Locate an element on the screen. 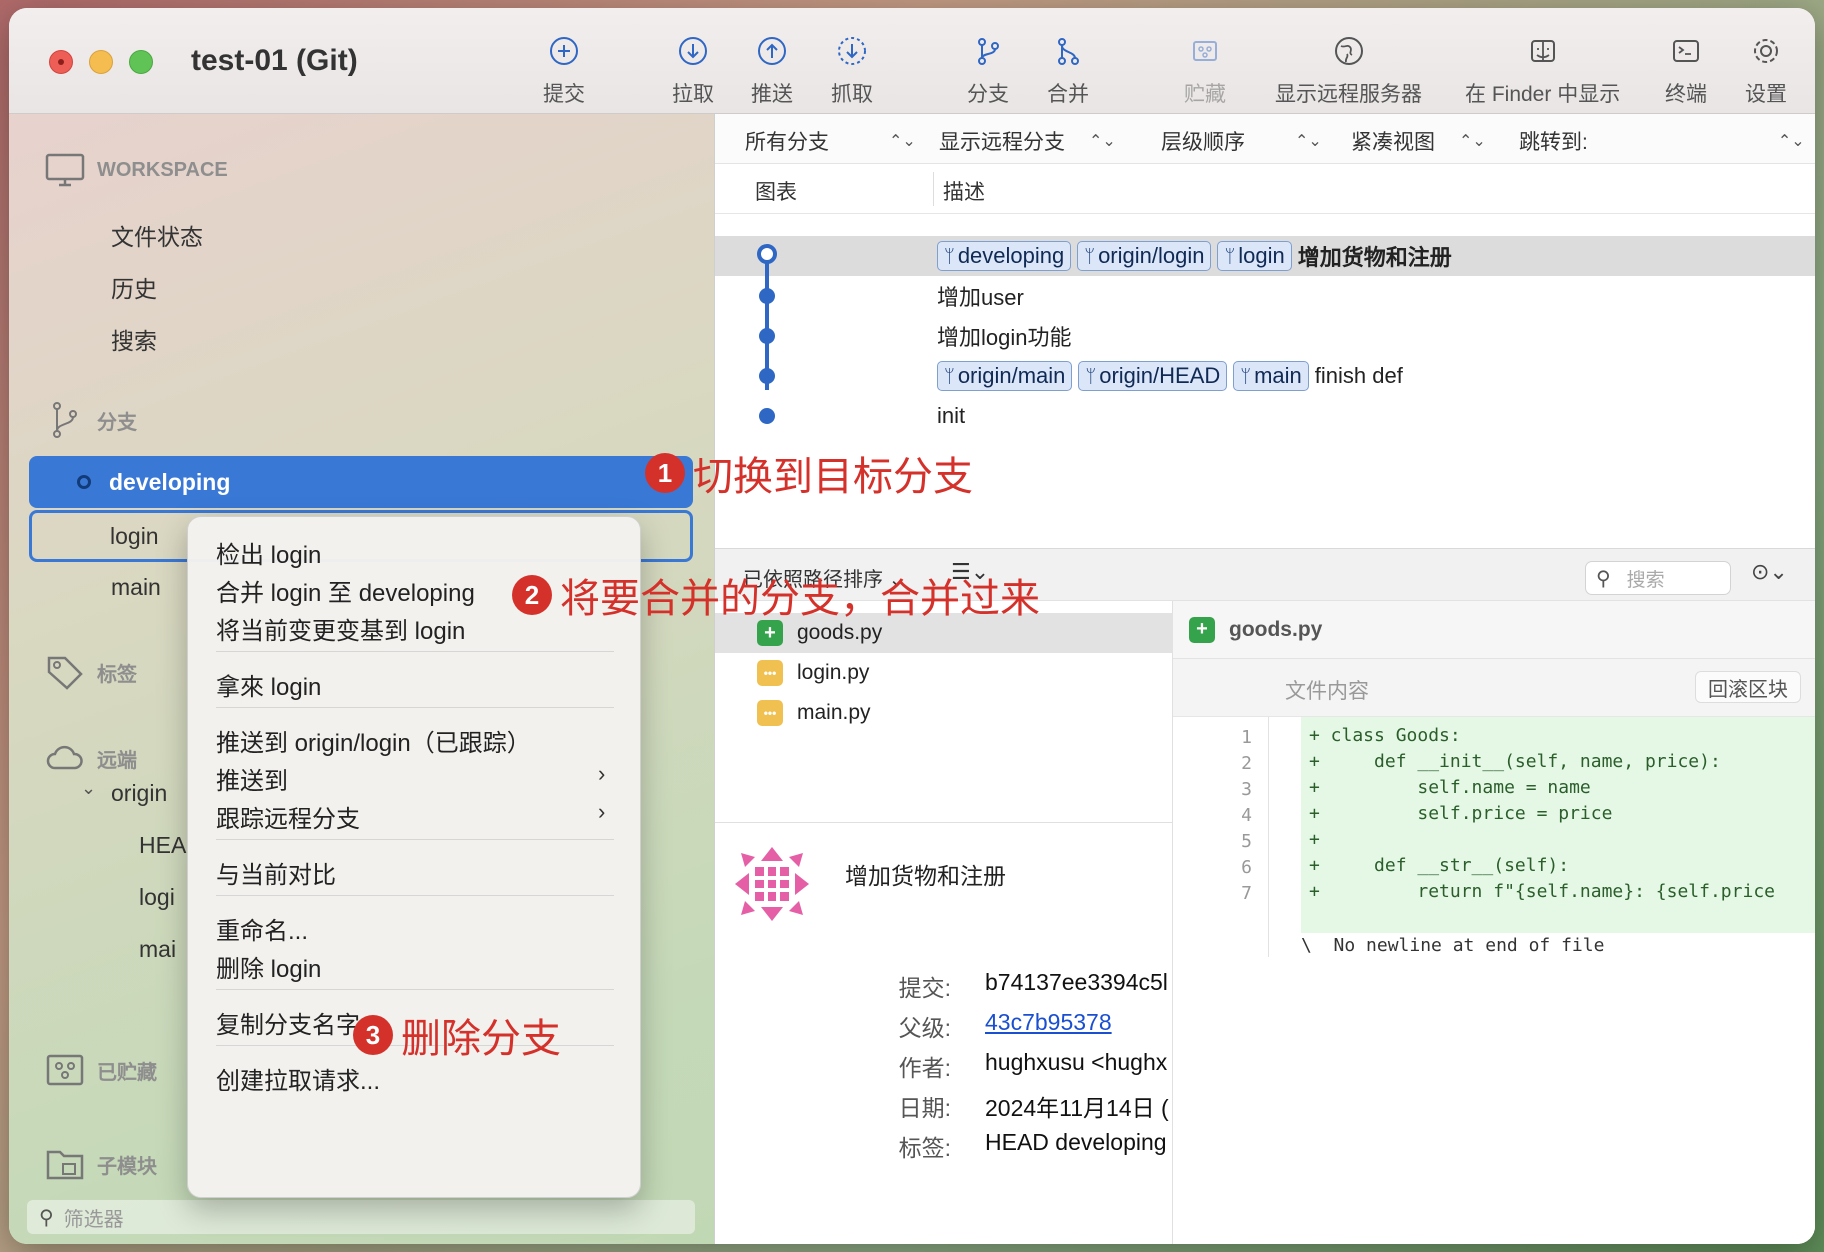  column-graph: 图表 is located at coordinates (776, 191).